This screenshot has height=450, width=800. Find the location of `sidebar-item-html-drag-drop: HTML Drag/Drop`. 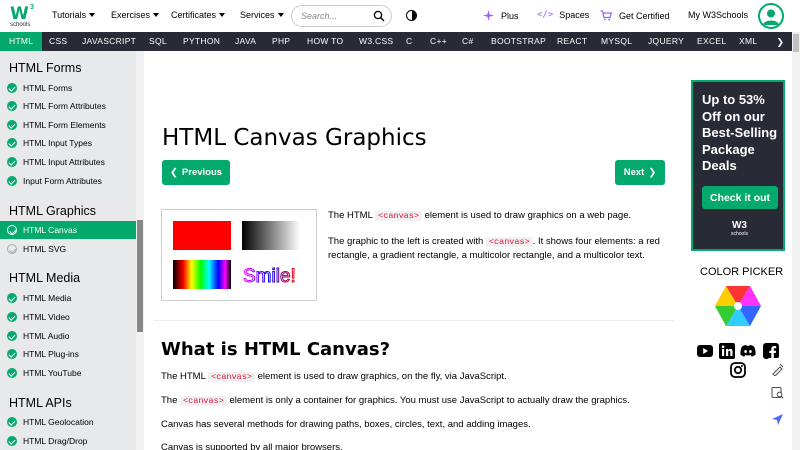

sidebar-item-html-drag-drop: HTML Drag/Drop is located at coordinates (68, 441).